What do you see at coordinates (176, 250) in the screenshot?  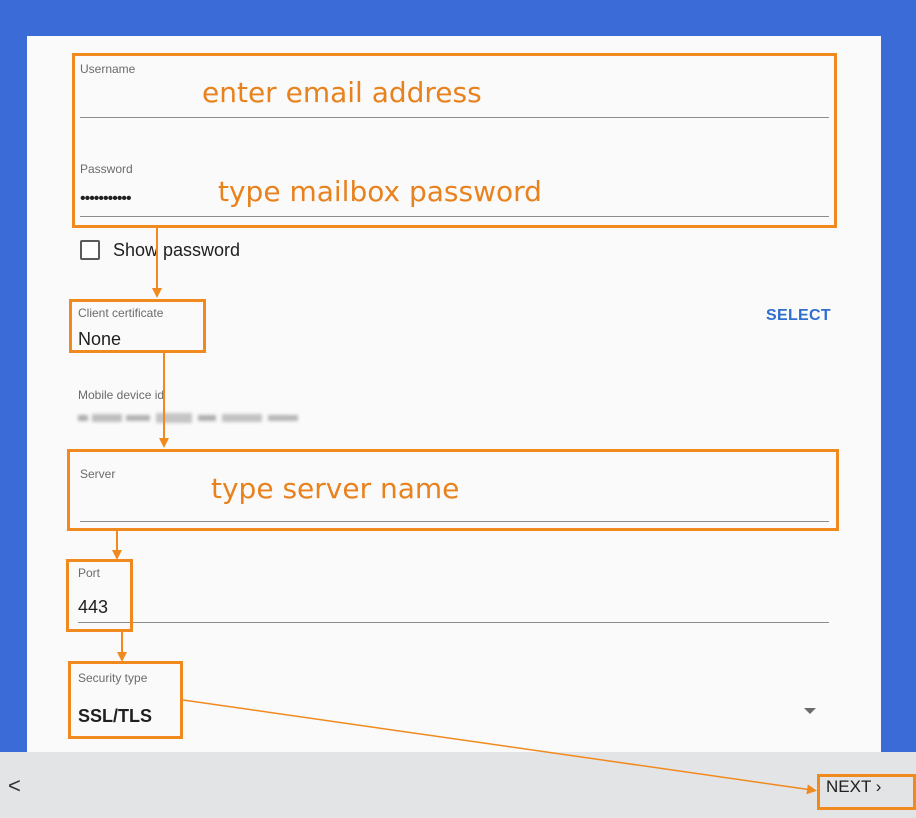 I see `show-password-label: Show password` at bounding box center [176, 250].